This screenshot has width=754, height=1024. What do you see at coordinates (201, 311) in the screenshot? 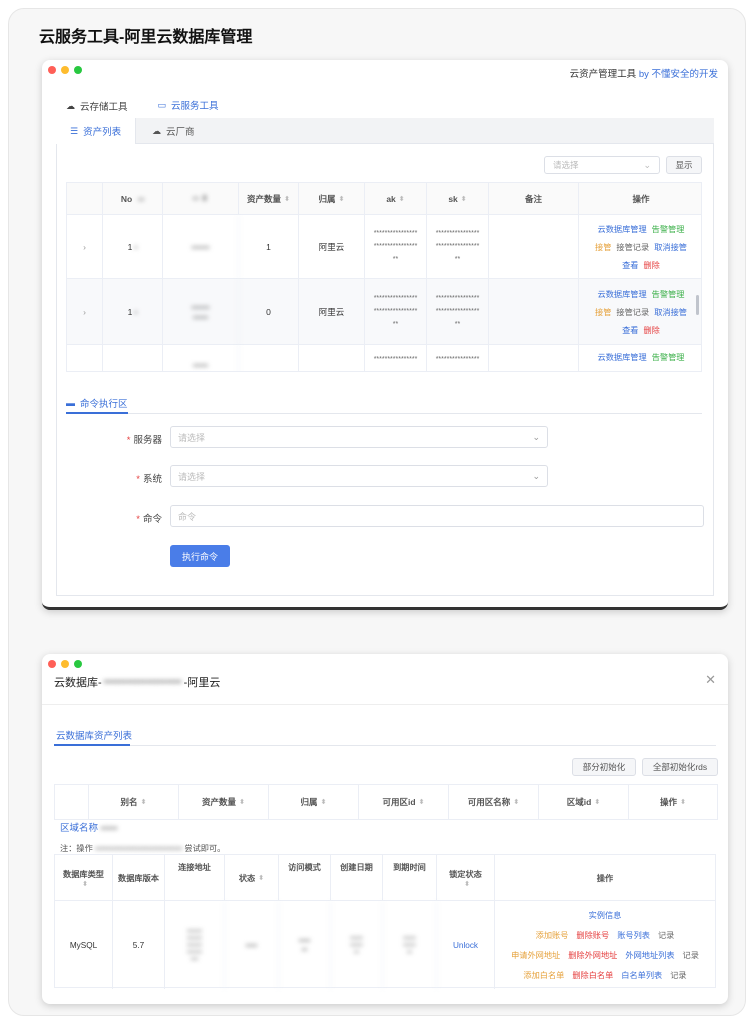
I see `redacted-name: ▪▪▪▪▪▪ ▪▪▪▪▪` at bounding box center [201, 311].